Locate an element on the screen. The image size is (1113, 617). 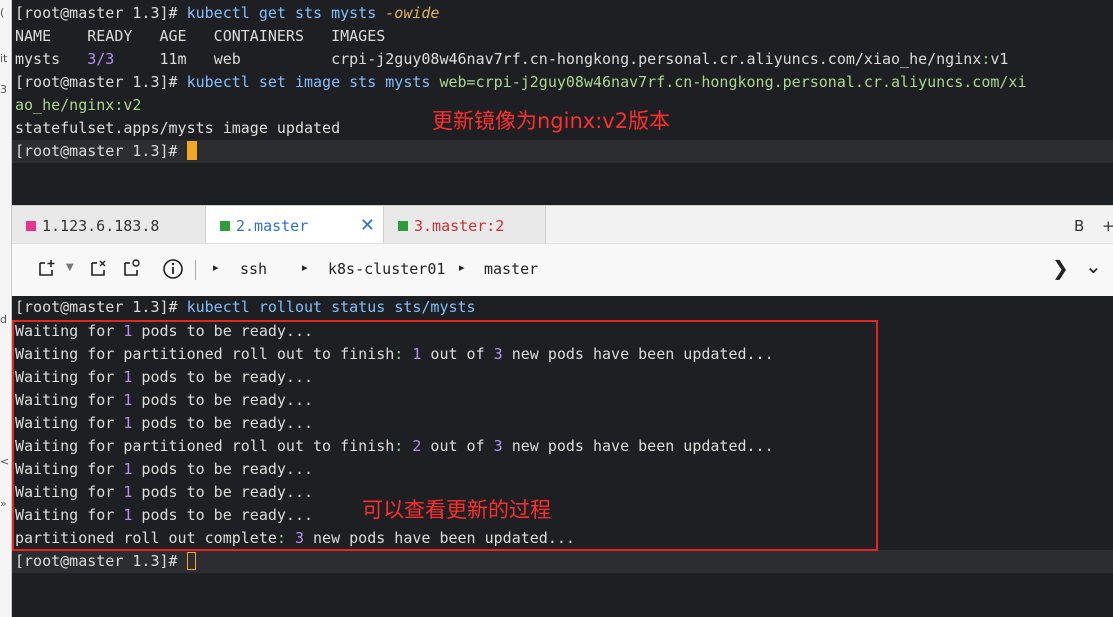
dropdown-icon: ▼ is located at coordinates (70, 267).